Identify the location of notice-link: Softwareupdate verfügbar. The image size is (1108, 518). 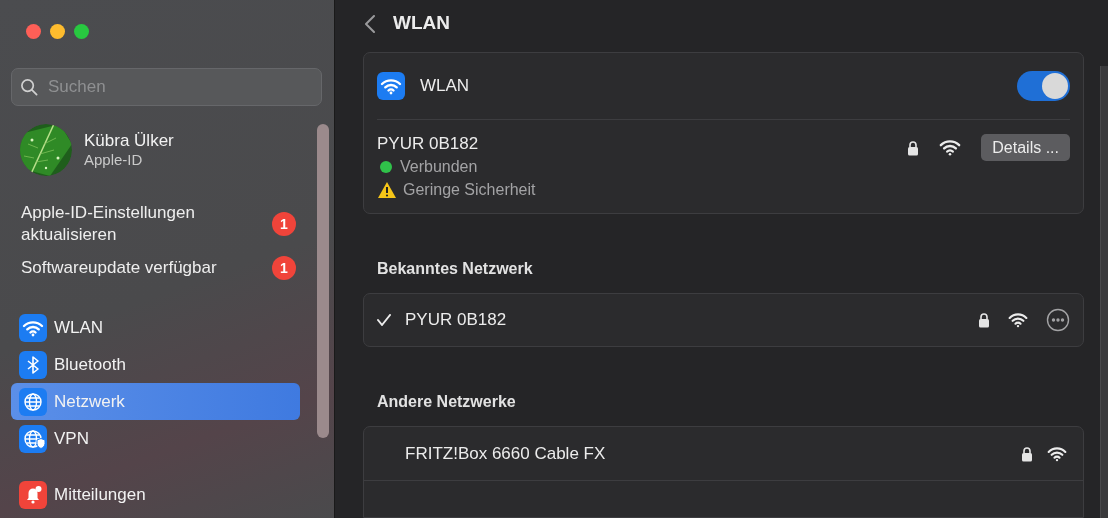
(131, 268).